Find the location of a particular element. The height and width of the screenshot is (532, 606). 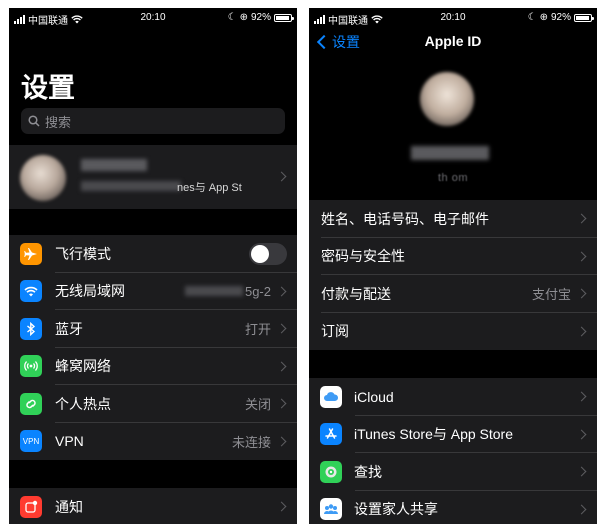

row-vpn: VPN VPN 未连接 is located at coordinates (153, 442).